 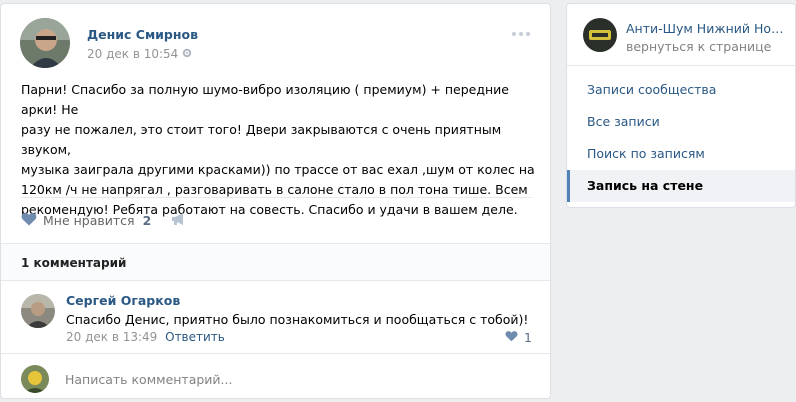 I want to click on my-avatar, so click(x=35, y=379).